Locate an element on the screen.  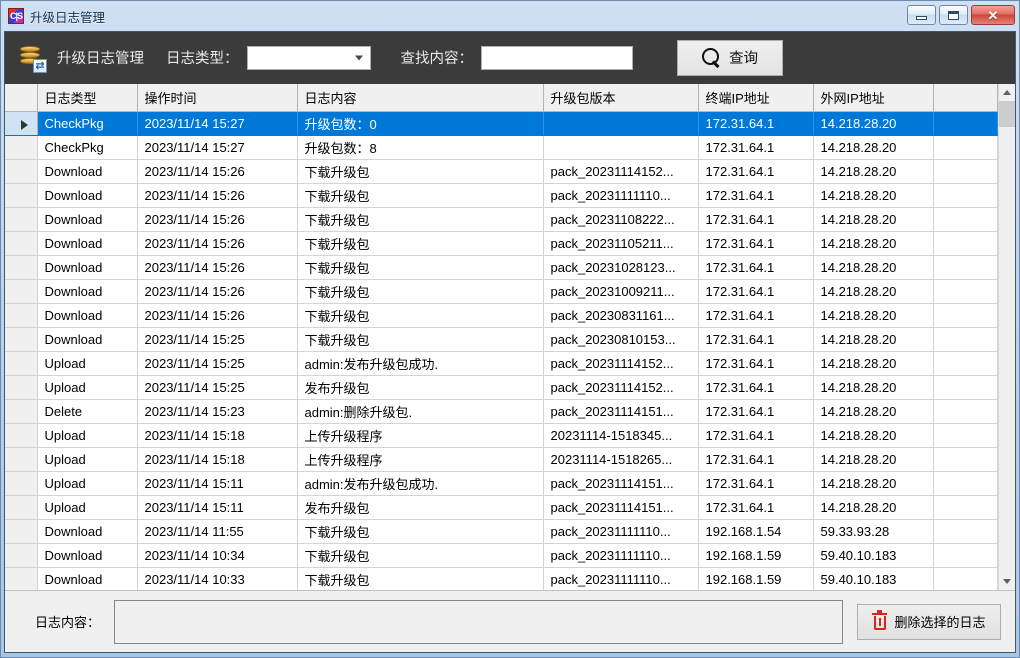
cell-operation-time: 2023/11/14 15:18 is located at coordinates (217, 435).